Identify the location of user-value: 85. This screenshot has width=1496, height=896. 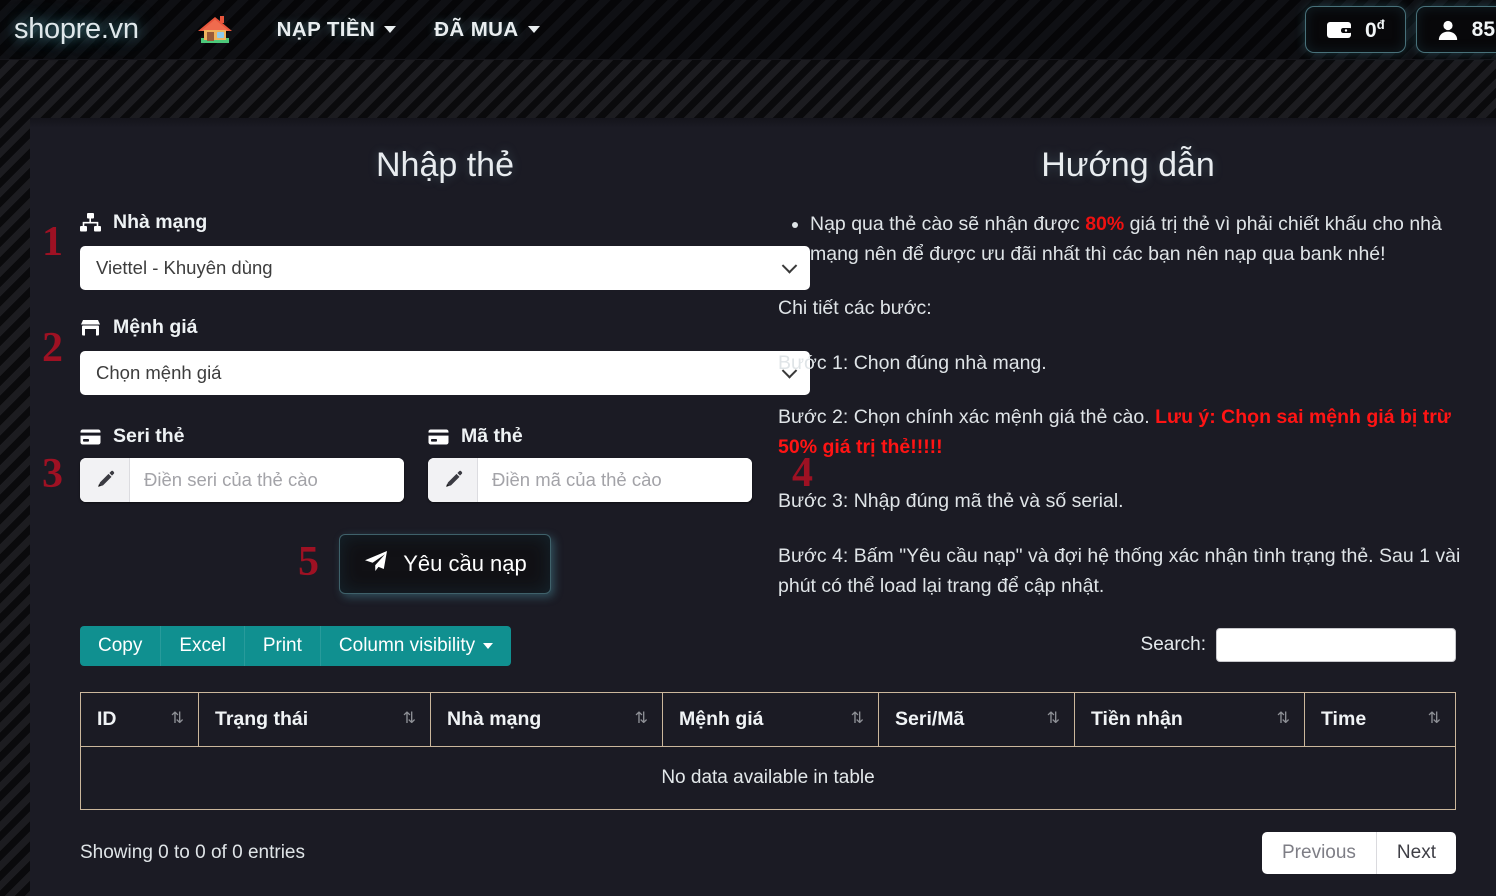
(1483, 29).